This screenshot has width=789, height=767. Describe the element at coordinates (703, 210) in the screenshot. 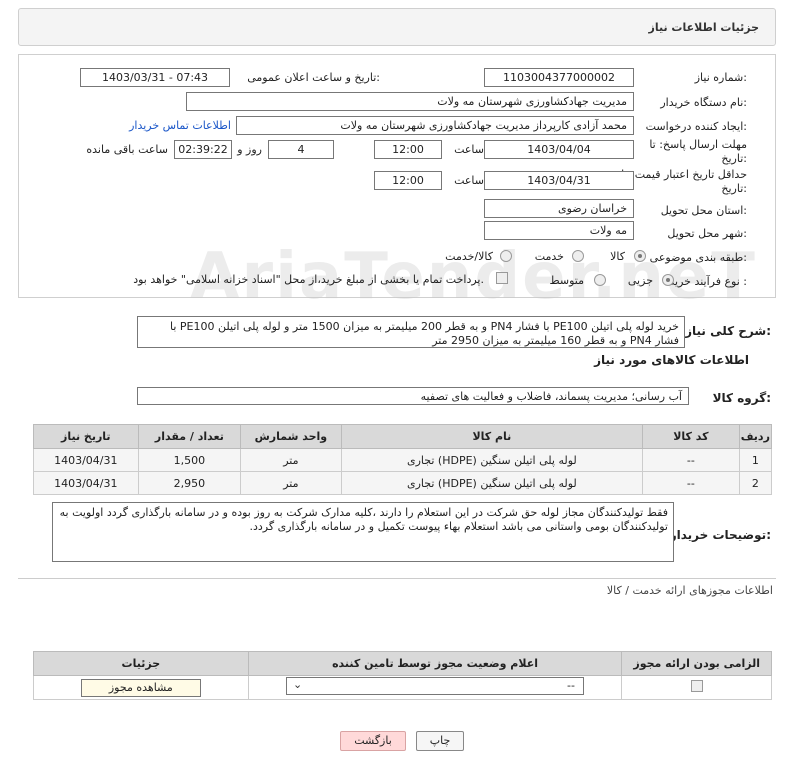

I see `province-label: استان محل تحویل:` at that location.